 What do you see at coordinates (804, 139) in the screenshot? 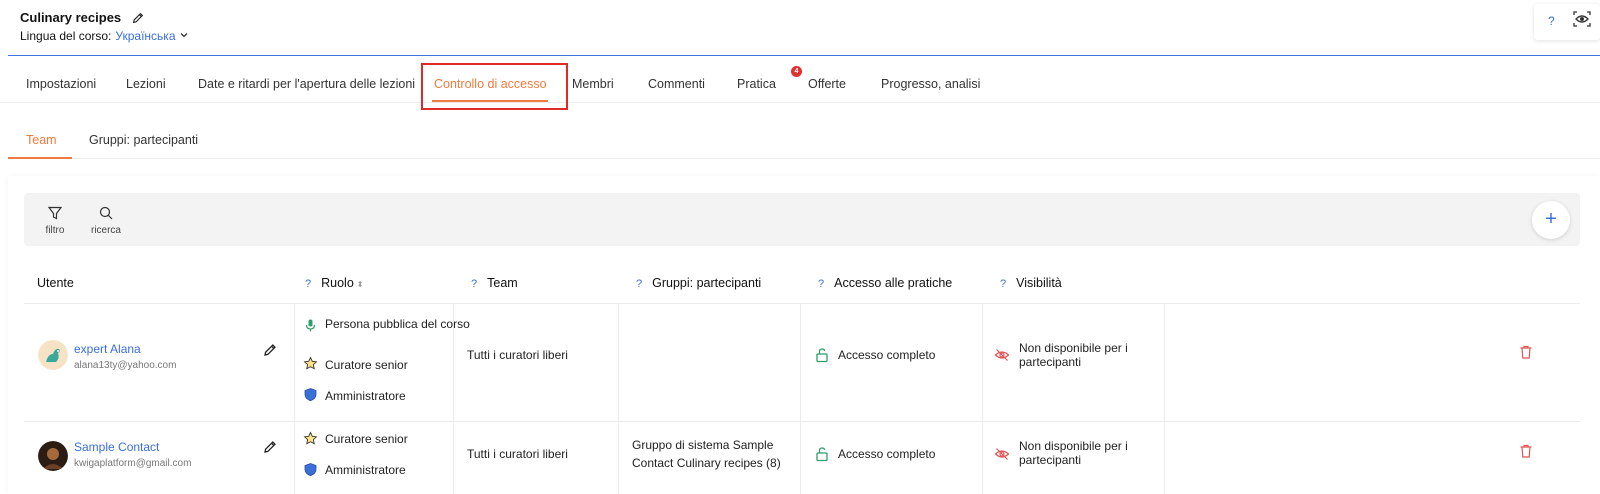
I see `access-subtabs: Team Gruppi: partecipanti` at bounding box center [804, 139].